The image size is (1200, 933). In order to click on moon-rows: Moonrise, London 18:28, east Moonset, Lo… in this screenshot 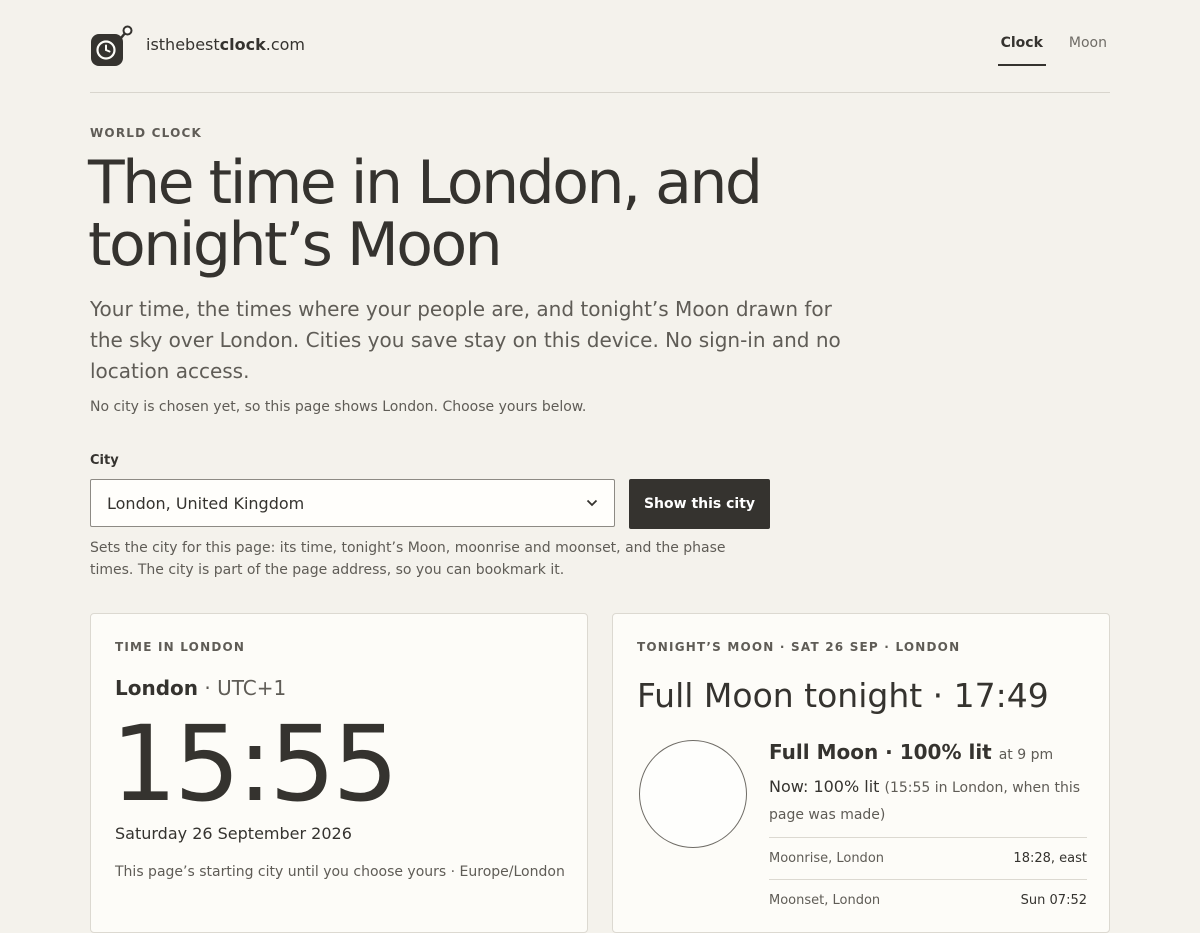, I will do `click(928, 879)`.